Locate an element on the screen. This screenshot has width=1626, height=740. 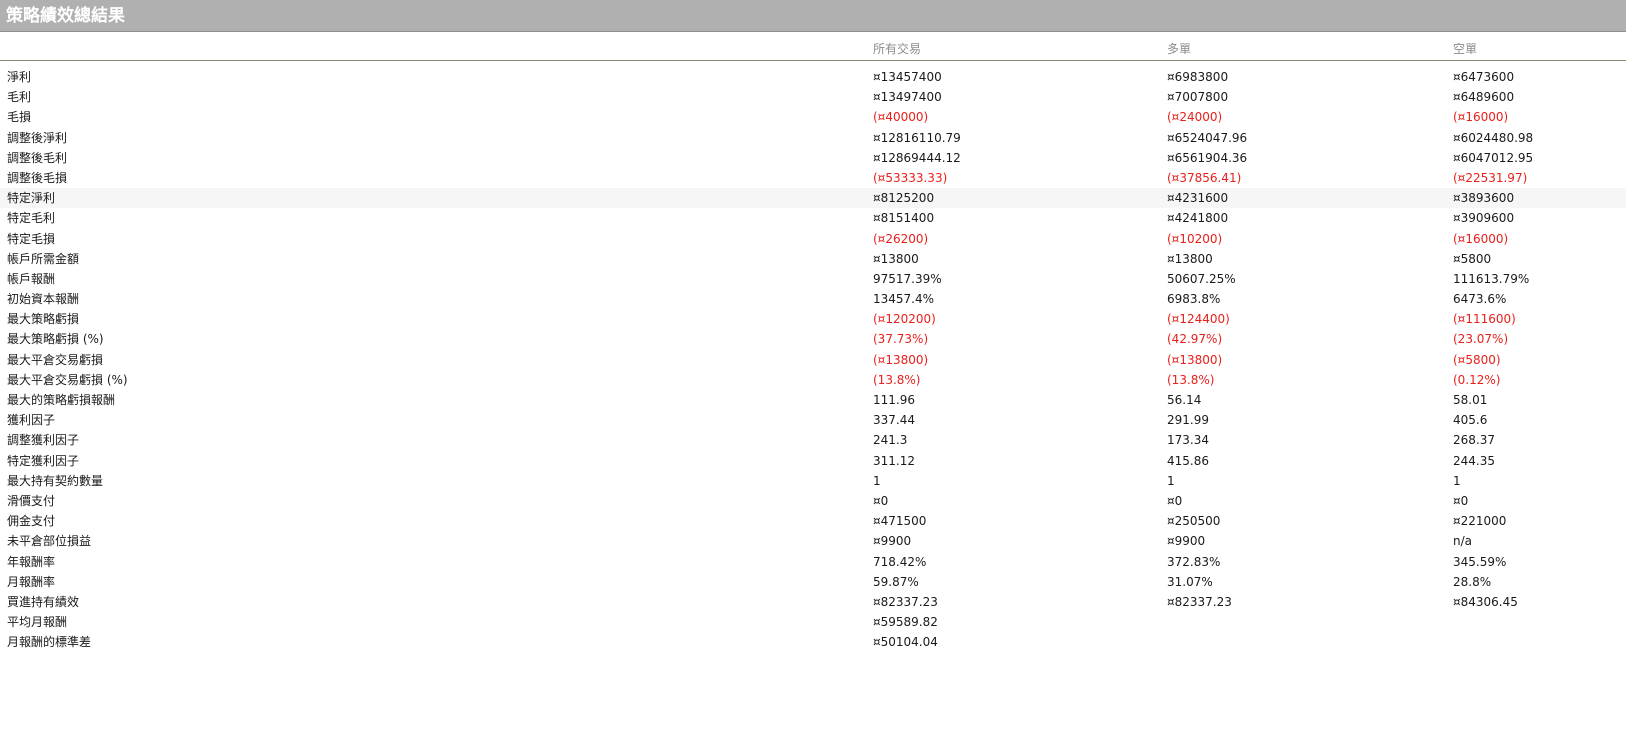
value-short: (0.12%) is located at coordinates (1477, 379).